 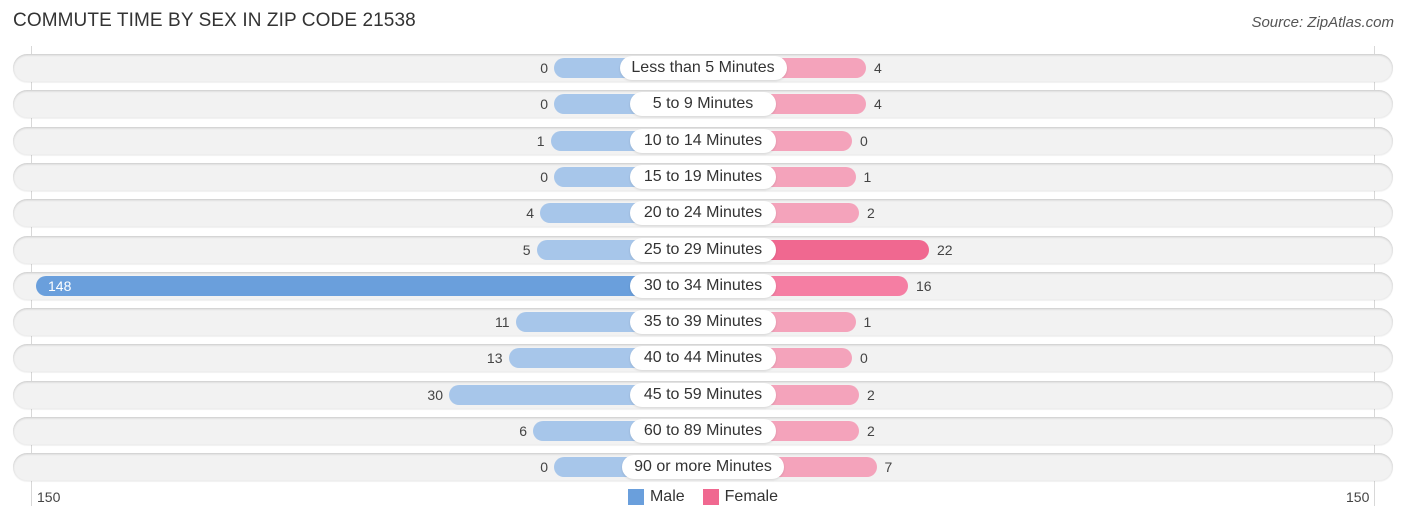 I want to click on legend-item-male: Male, so click(x=656, y=497).